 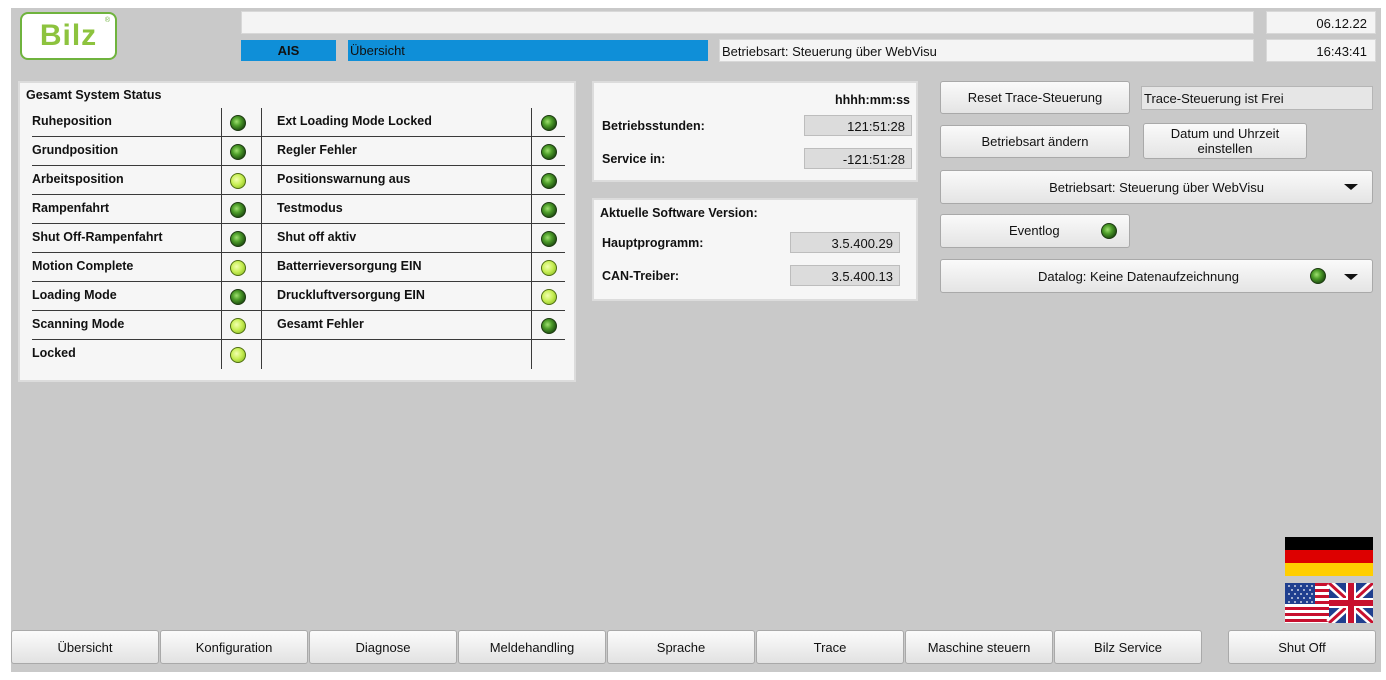 What do you see at coordinates (94, 95) in the screenshot?
I see `status-panel-title: Gesamt System Status` at bounding box center [94, 95].